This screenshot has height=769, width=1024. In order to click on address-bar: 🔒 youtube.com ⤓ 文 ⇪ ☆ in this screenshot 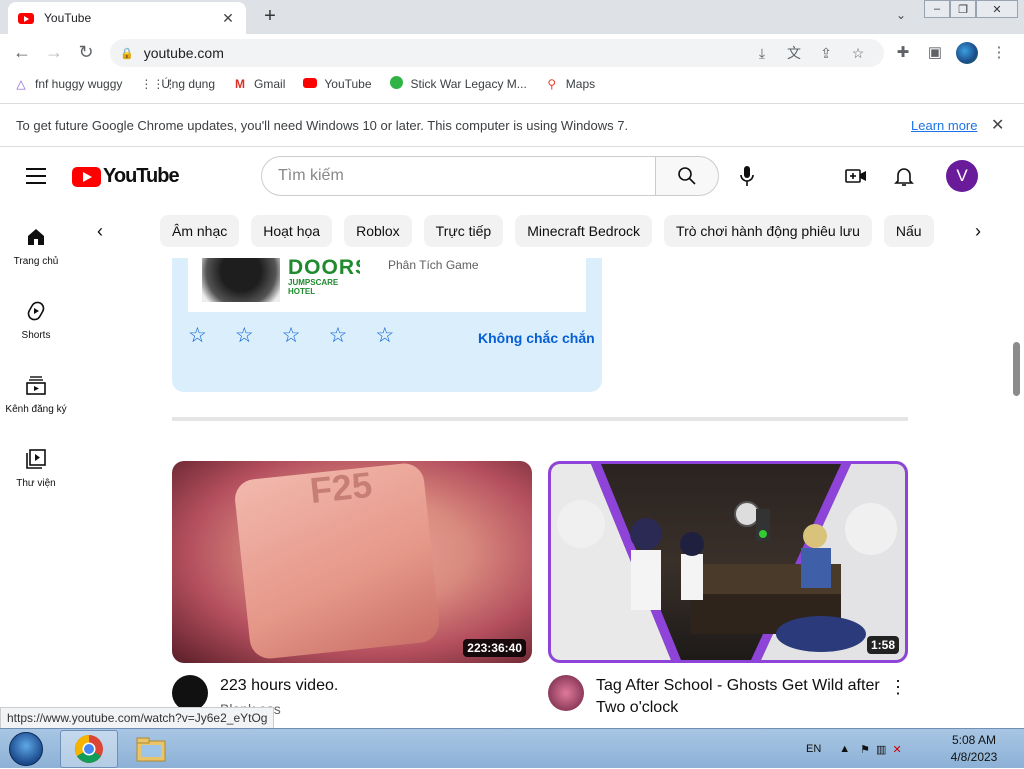, I will do `click(497, 53)`.